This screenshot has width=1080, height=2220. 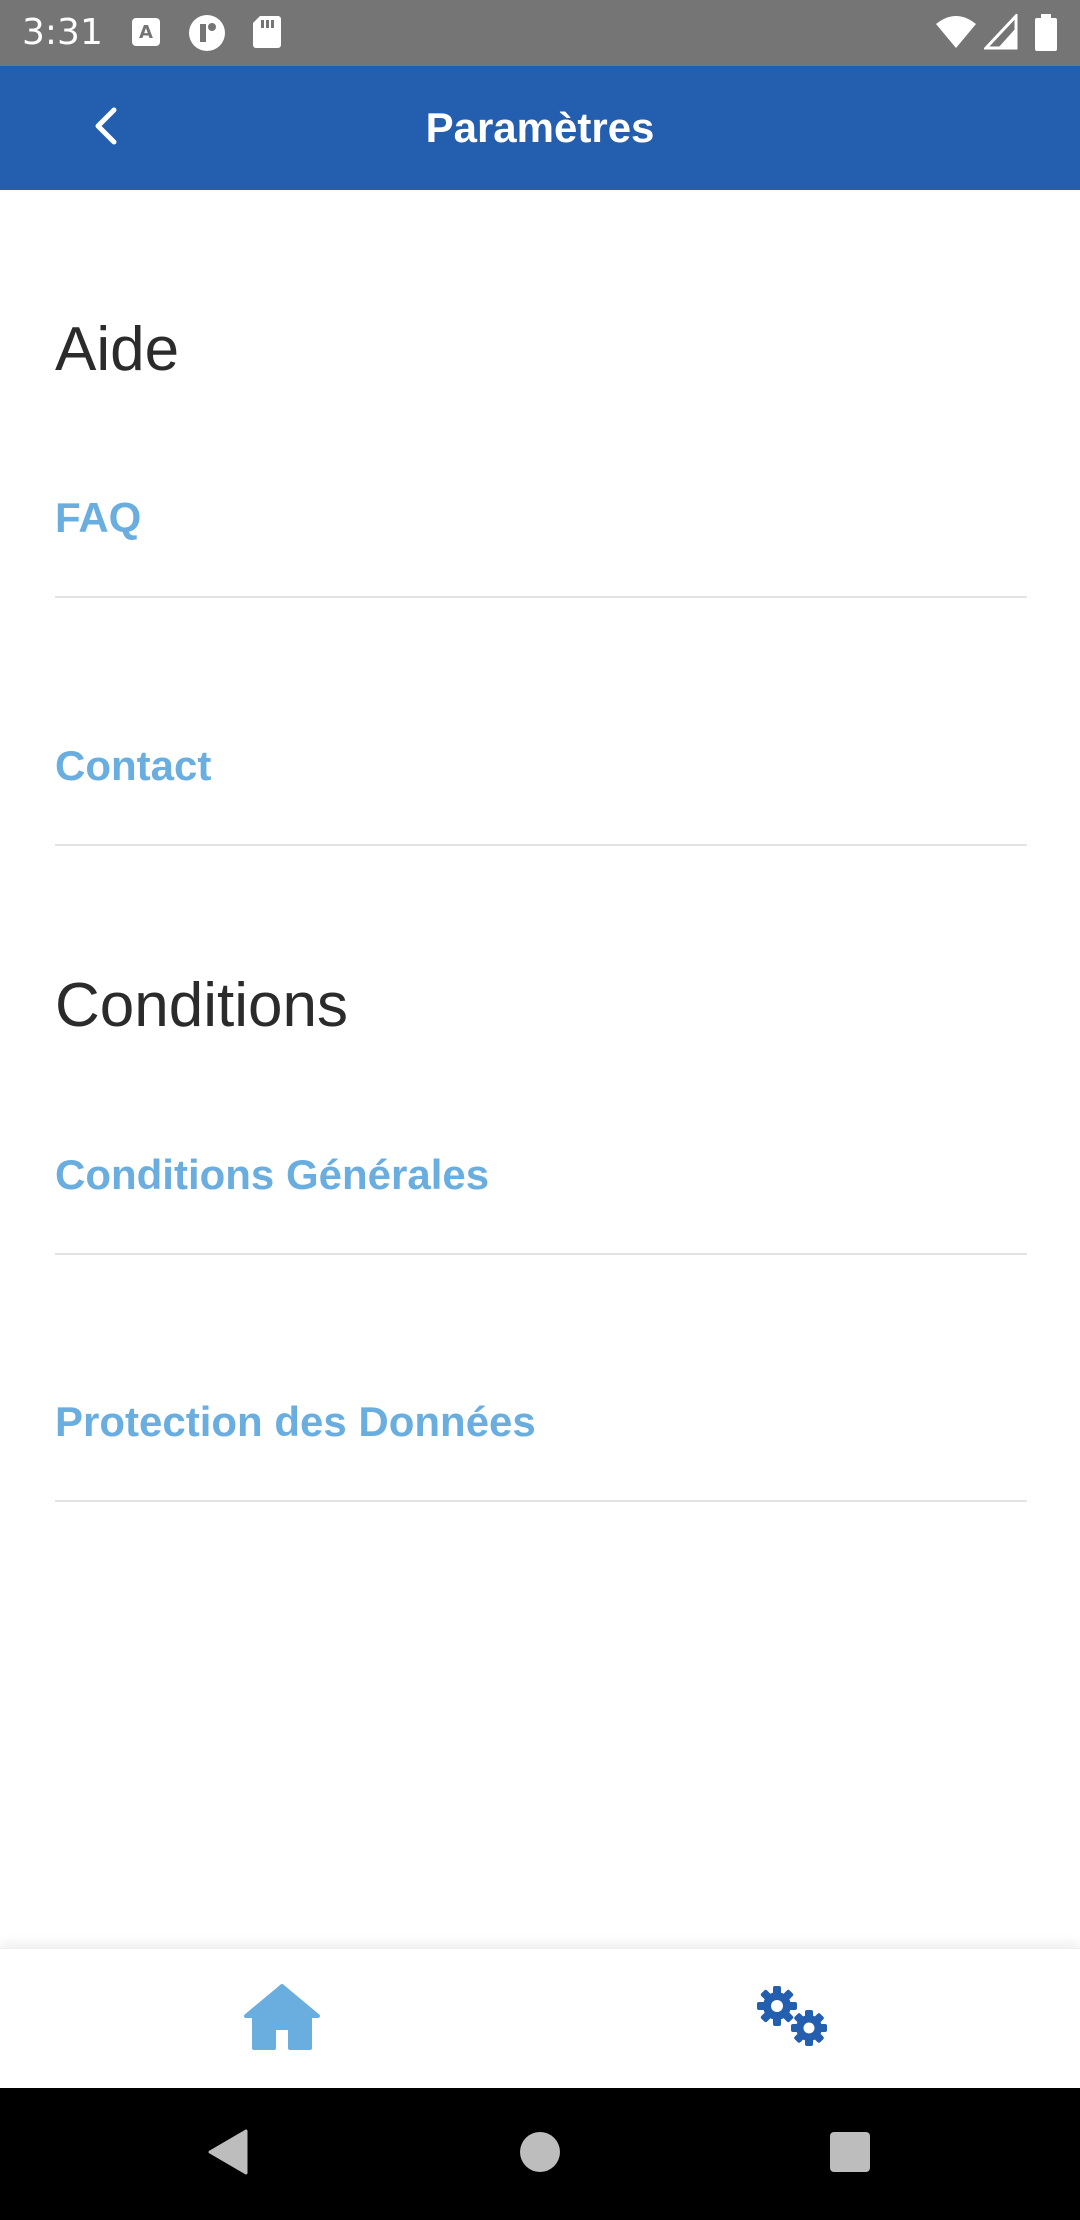 What do you see at coordinates (133, 765) in the screenshot?
I see `link-label: Contact` at bounding box center [133, 765].